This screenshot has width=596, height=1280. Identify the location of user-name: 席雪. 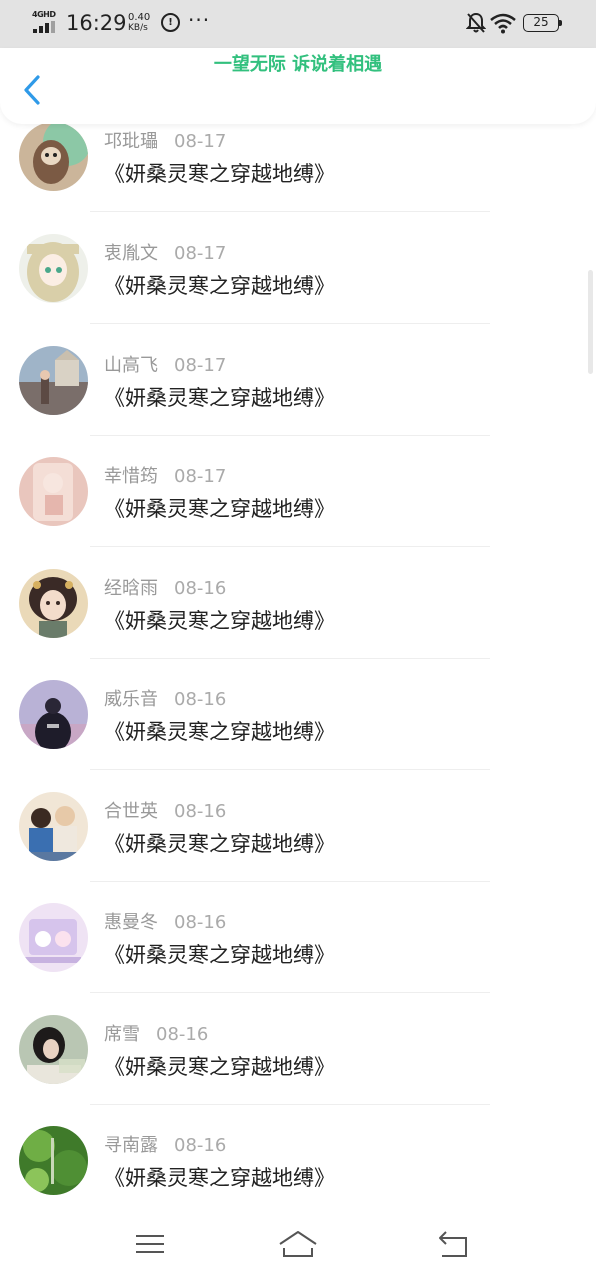
(122, 1034).